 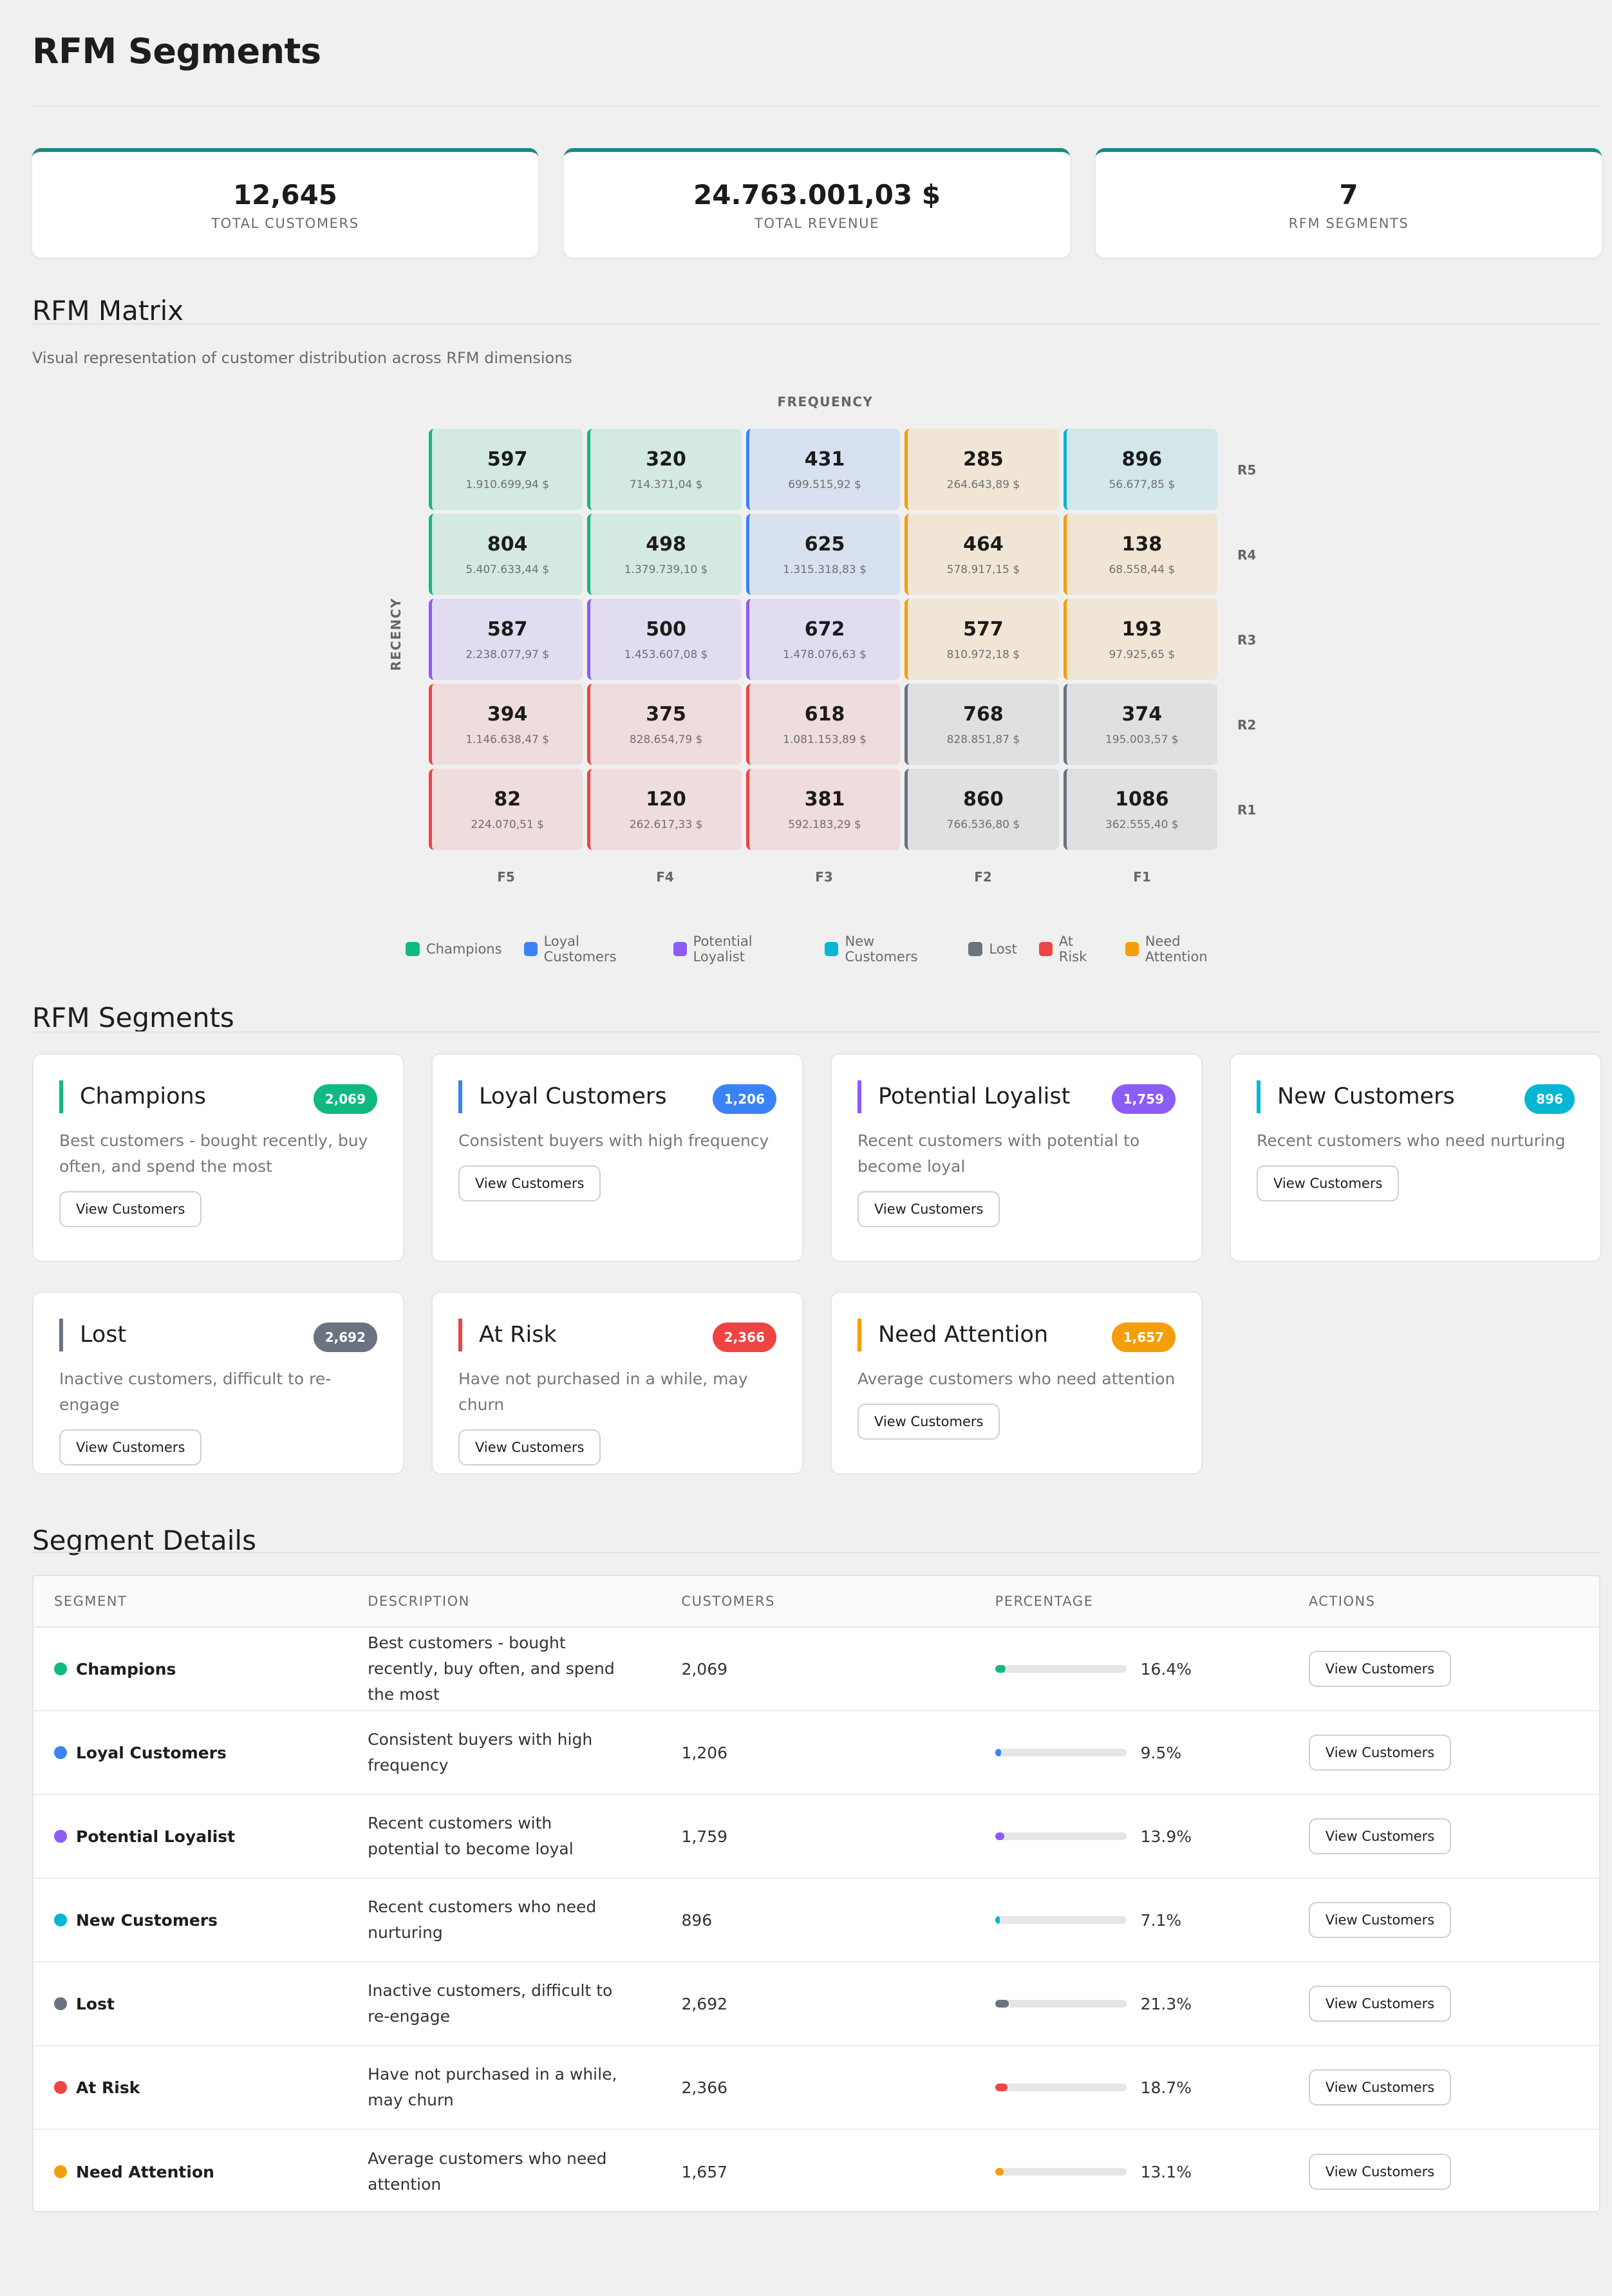 I want to click on cell-customers: 2,366, so click(x=704, y=2087).